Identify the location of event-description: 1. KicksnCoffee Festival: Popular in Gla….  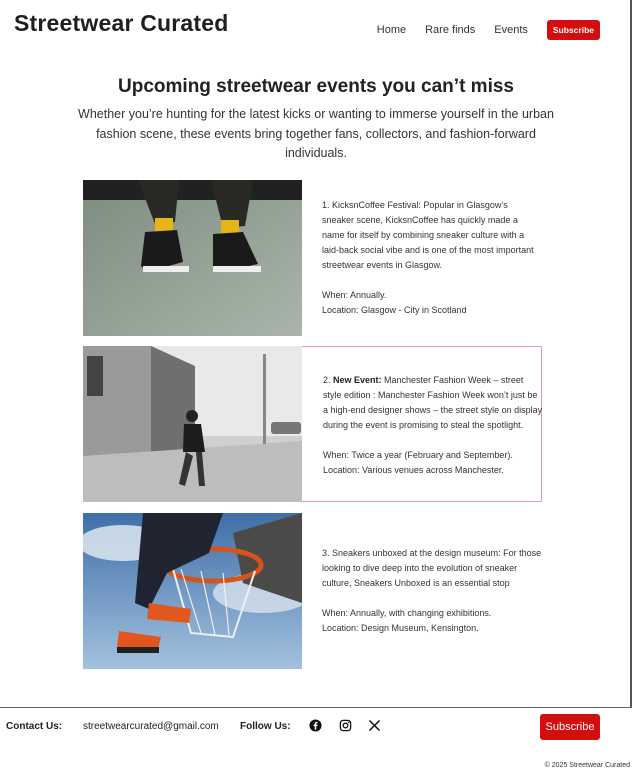
(428, 235).